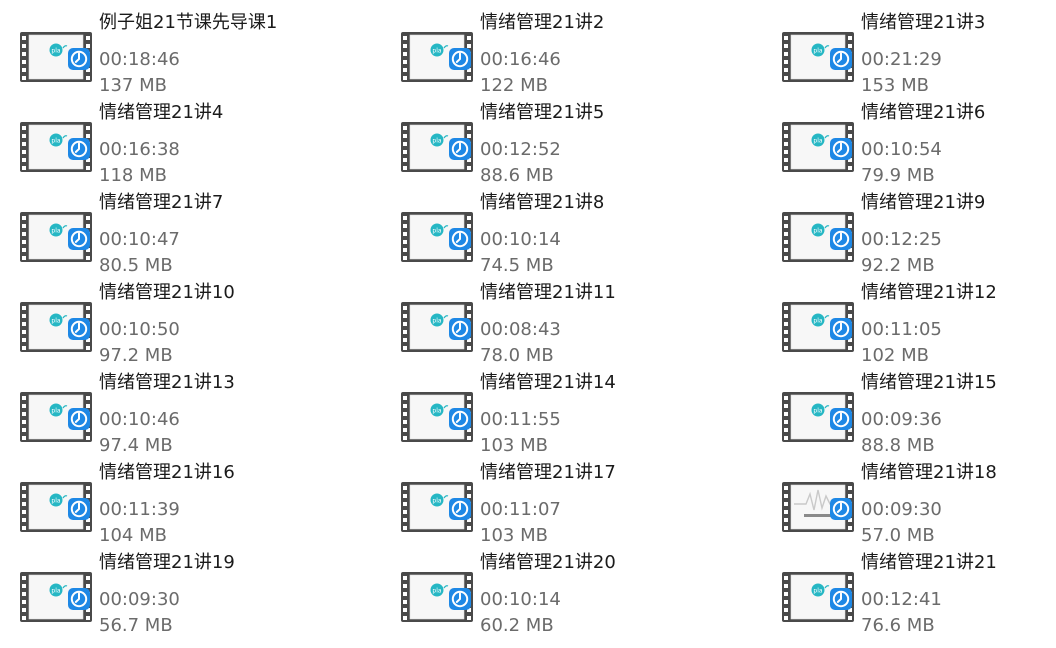 This screenshot has width=1056, height=648. Describe the element at coordinates (542, 22) in the screenshot. I see `file-name: 情绪管理21讲2` at that location.